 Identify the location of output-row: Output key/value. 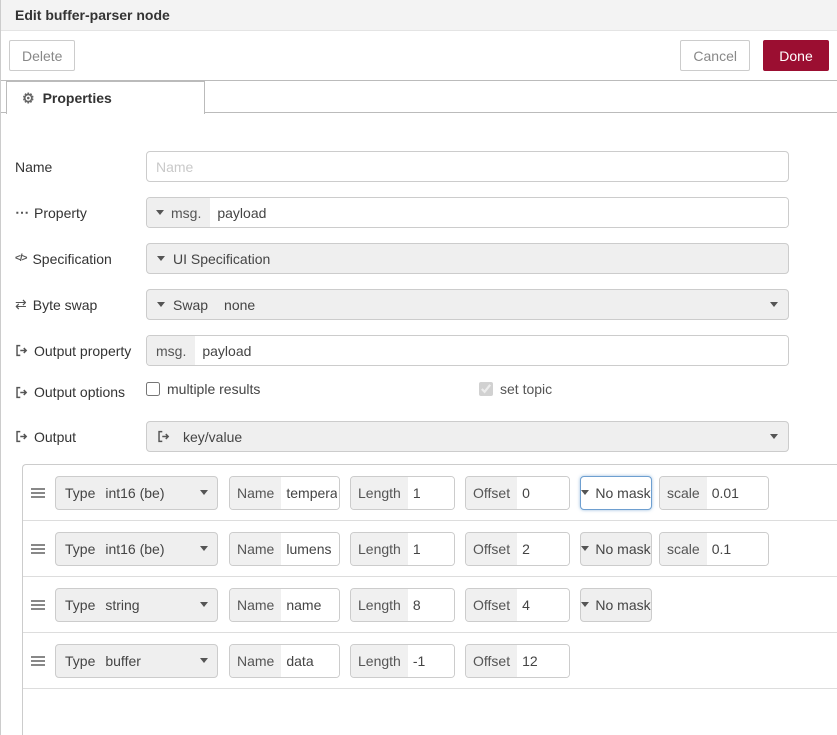
(426, 436).